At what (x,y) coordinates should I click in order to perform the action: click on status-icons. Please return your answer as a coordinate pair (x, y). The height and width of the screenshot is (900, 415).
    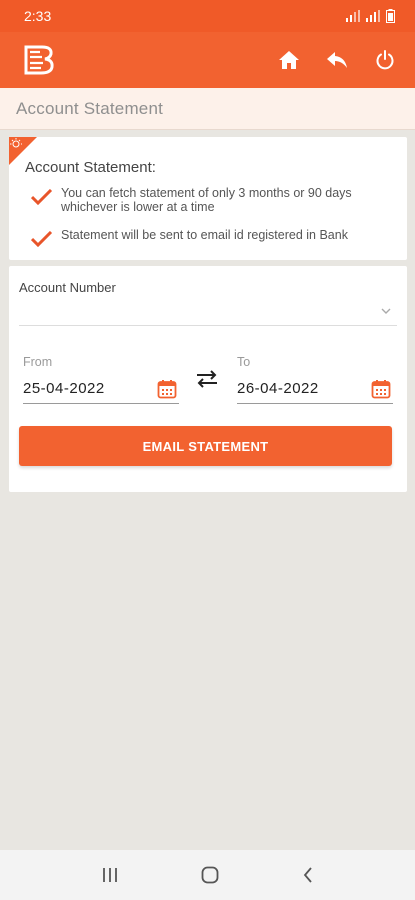
    Looking at the image, I should click on (370, 16).